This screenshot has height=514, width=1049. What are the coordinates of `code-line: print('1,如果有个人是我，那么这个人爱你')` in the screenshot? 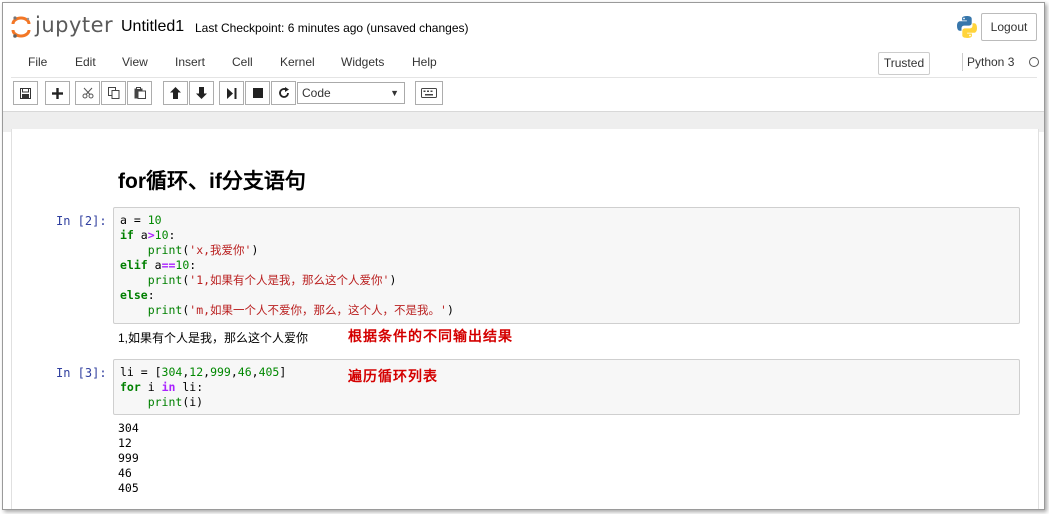 It's located at (272, 280).